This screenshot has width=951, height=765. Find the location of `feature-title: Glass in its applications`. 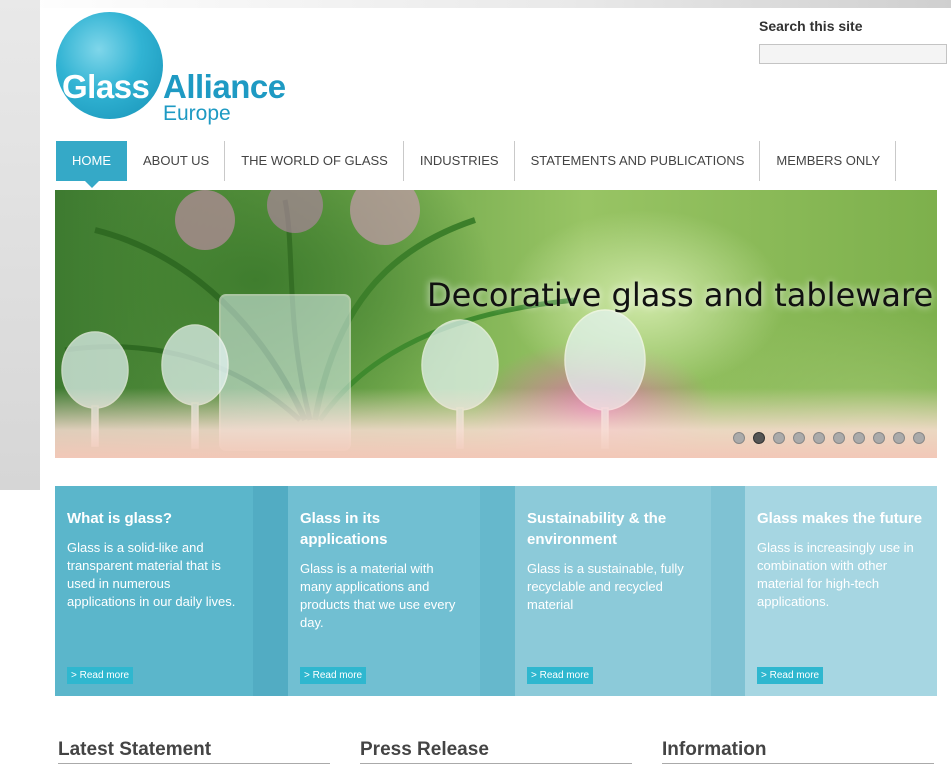

feature-title: Glass in its applications is located at coordinates (344, 529).